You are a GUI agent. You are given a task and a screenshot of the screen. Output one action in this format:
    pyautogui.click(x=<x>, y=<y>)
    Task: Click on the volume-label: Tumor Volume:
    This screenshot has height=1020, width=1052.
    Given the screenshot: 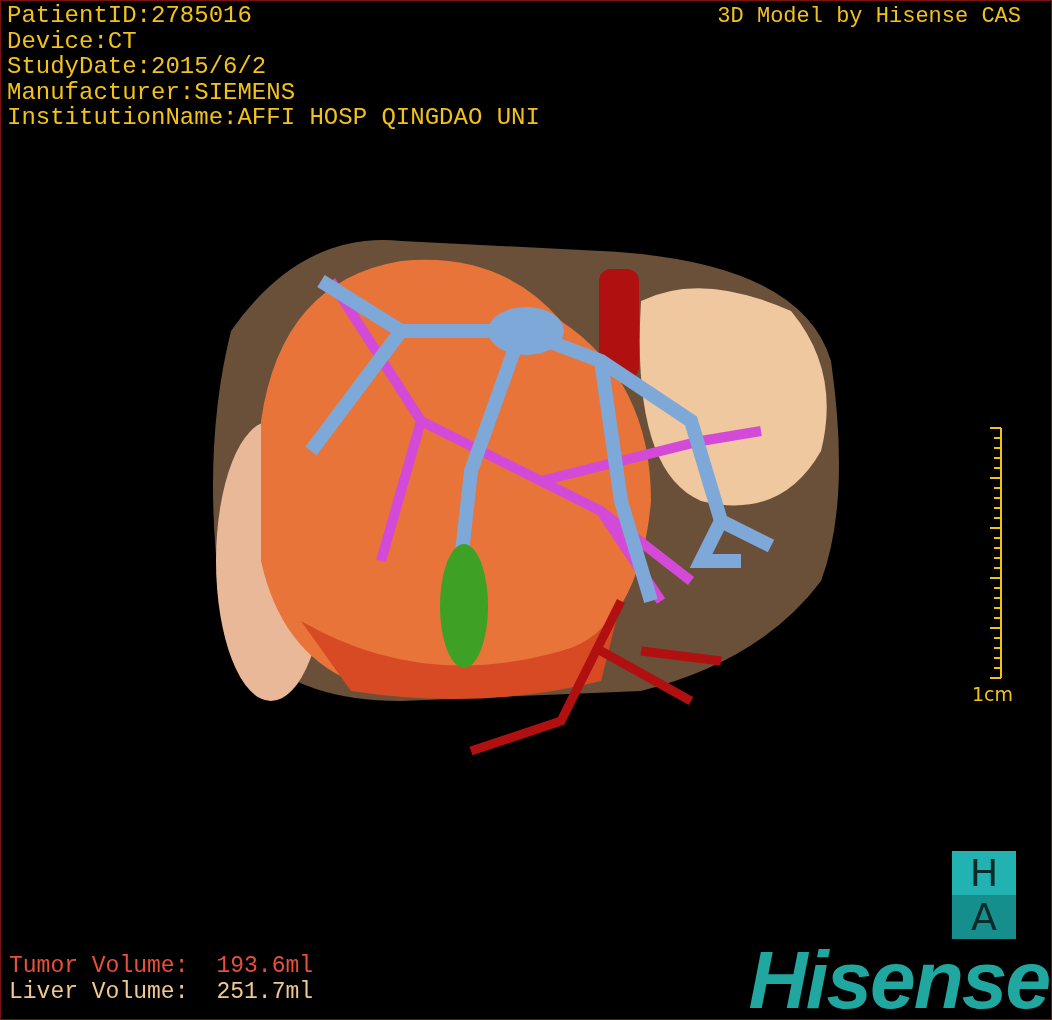 What is the action you would take?
    pyautogui.click(x=99, y=966)
    